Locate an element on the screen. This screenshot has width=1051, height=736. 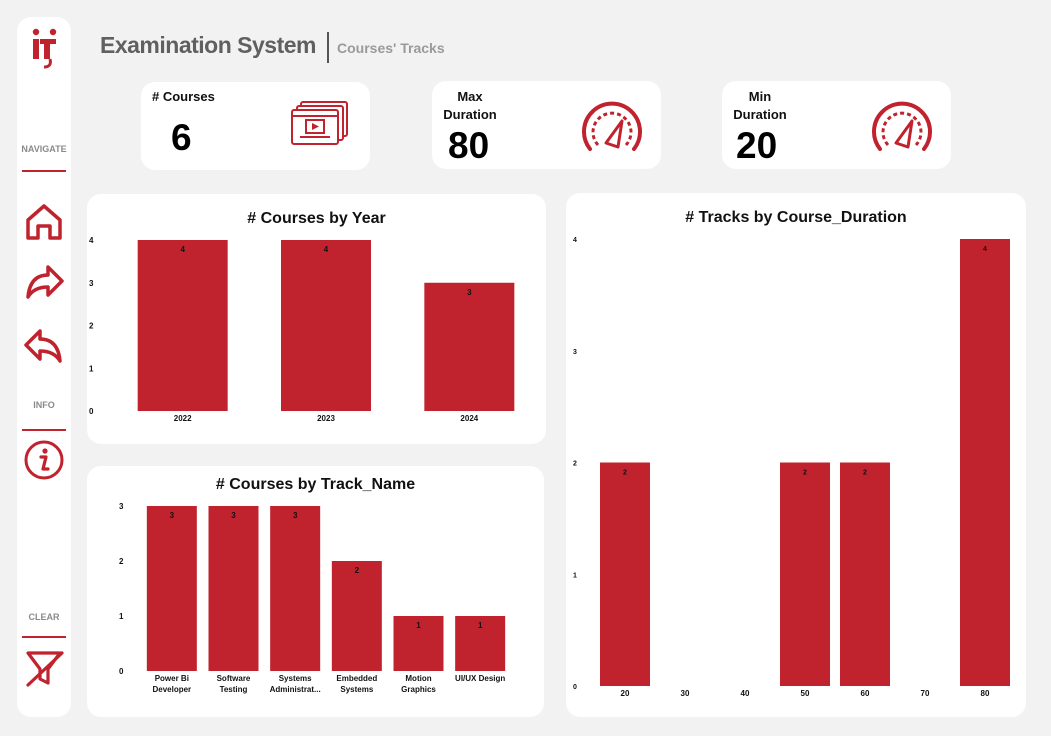
kpi-min-card: Min Duration 20 is located at coordinates (836, 125).